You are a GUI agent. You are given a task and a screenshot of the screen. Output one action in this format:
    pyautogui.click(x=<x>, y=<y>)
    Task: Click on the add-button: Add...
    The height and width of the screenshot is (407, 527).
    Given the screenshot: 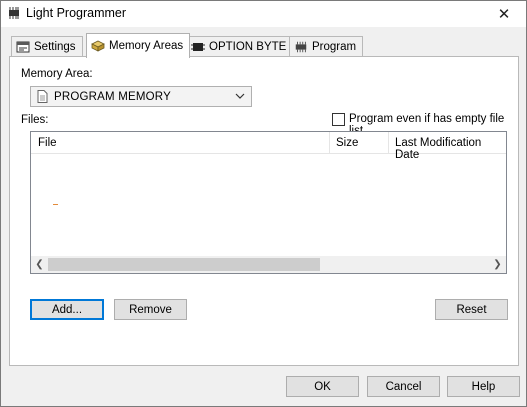 What is the action you would take?
    pyautogui.click(x=67, y=309)
    